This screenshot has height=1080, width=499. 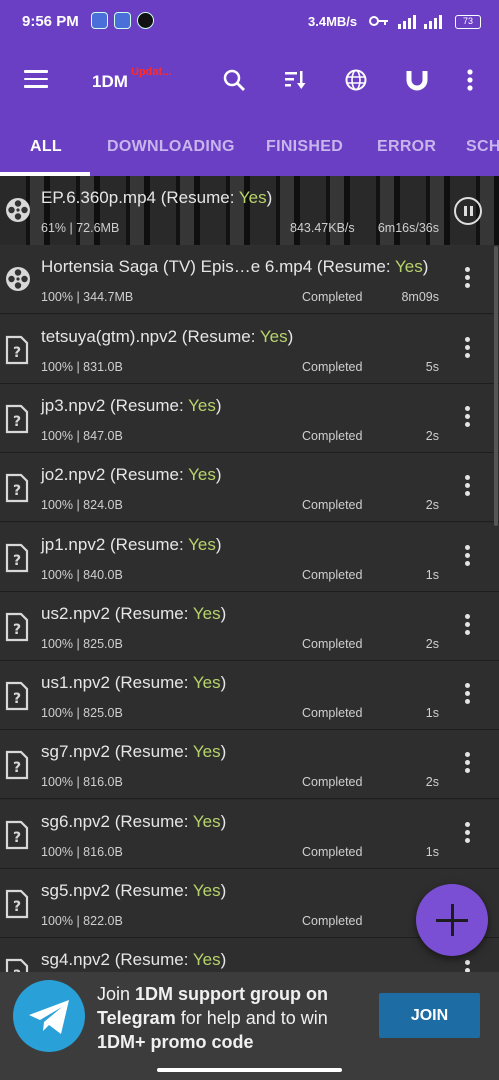 I want to click on menu-icon, so click(x=36, y=79).